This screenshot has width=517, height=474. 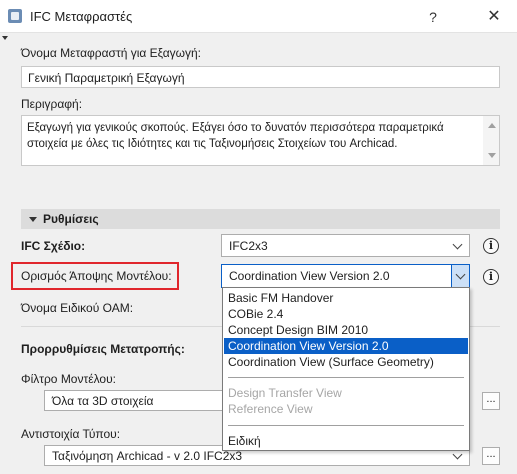 I want to click on collapse-triangle-icon, so click(x=33, y=219).